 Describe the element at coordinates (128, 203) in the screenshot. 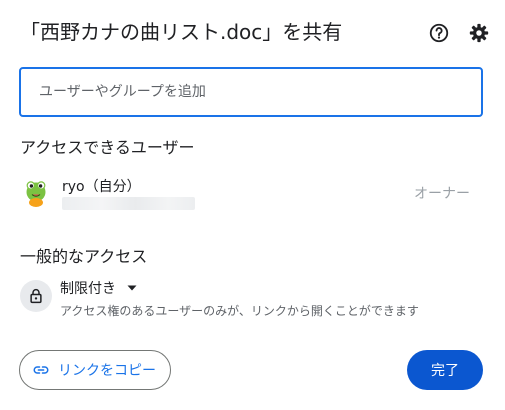

I see `user-email-redacted` at that location.